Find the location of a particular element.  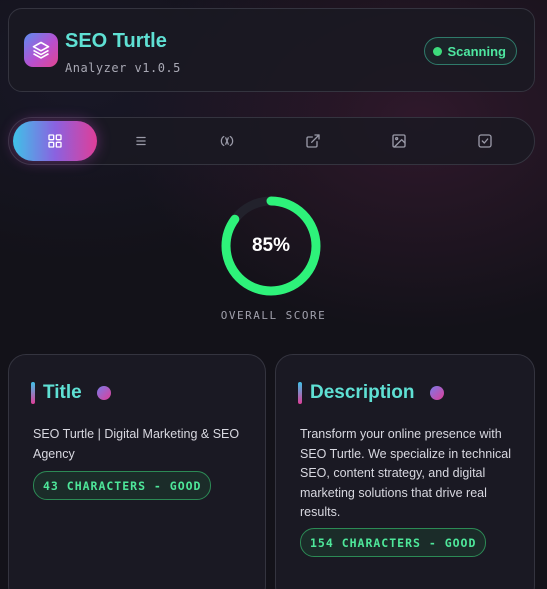

image-icon is located at coordinates (399, 141).